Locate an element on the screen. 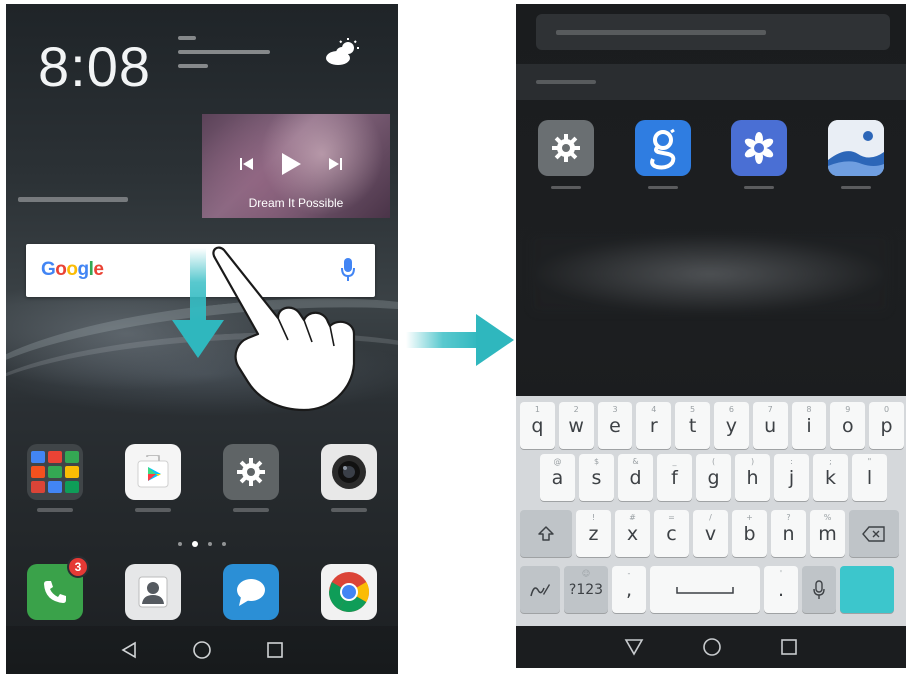  key-f: _ f is located at coordinates (674, 477).